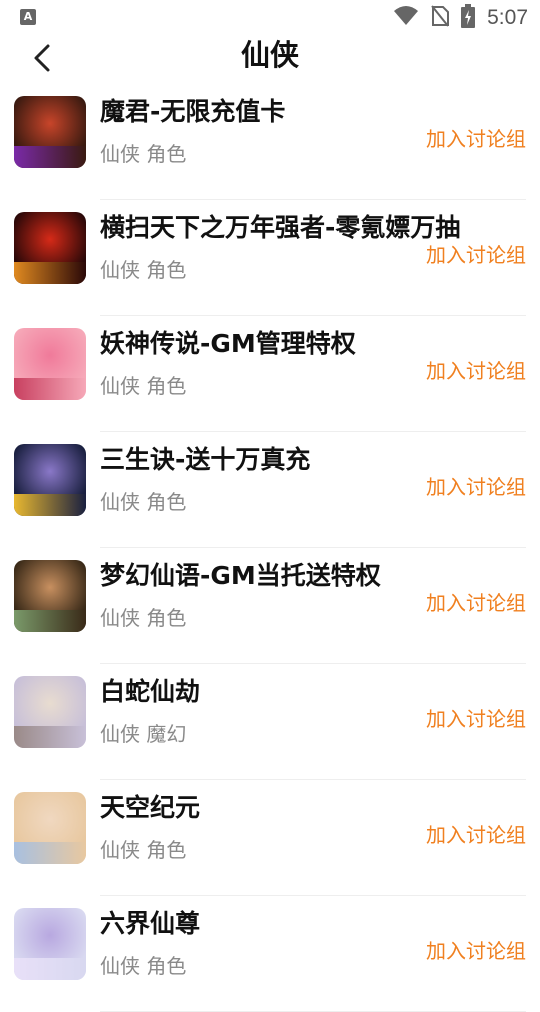 The image size is (540, 1012). Describe the element at coordinates (205, 459) in the screenshot. I see `game-title: 三生诀-送十万真充` at that location.